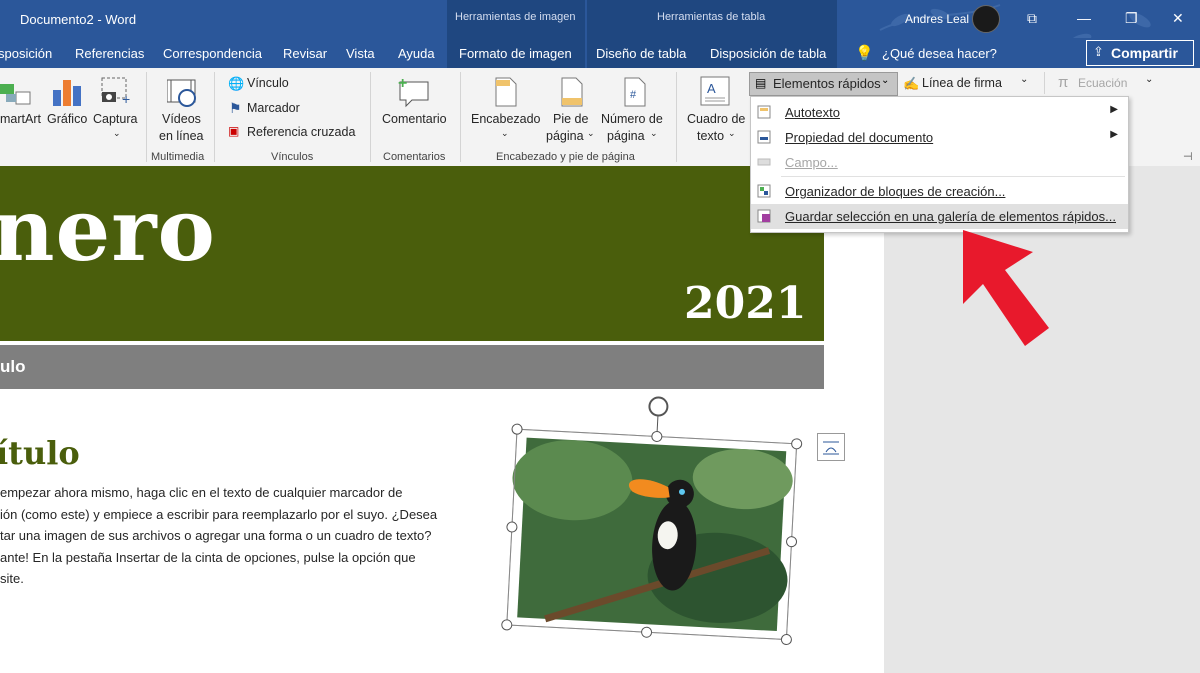 This screenshot has width=1200, height=673. Describe the element at coordinates (67, 119) in the screenshot. I see `chart-label: Gráfico` at that location.